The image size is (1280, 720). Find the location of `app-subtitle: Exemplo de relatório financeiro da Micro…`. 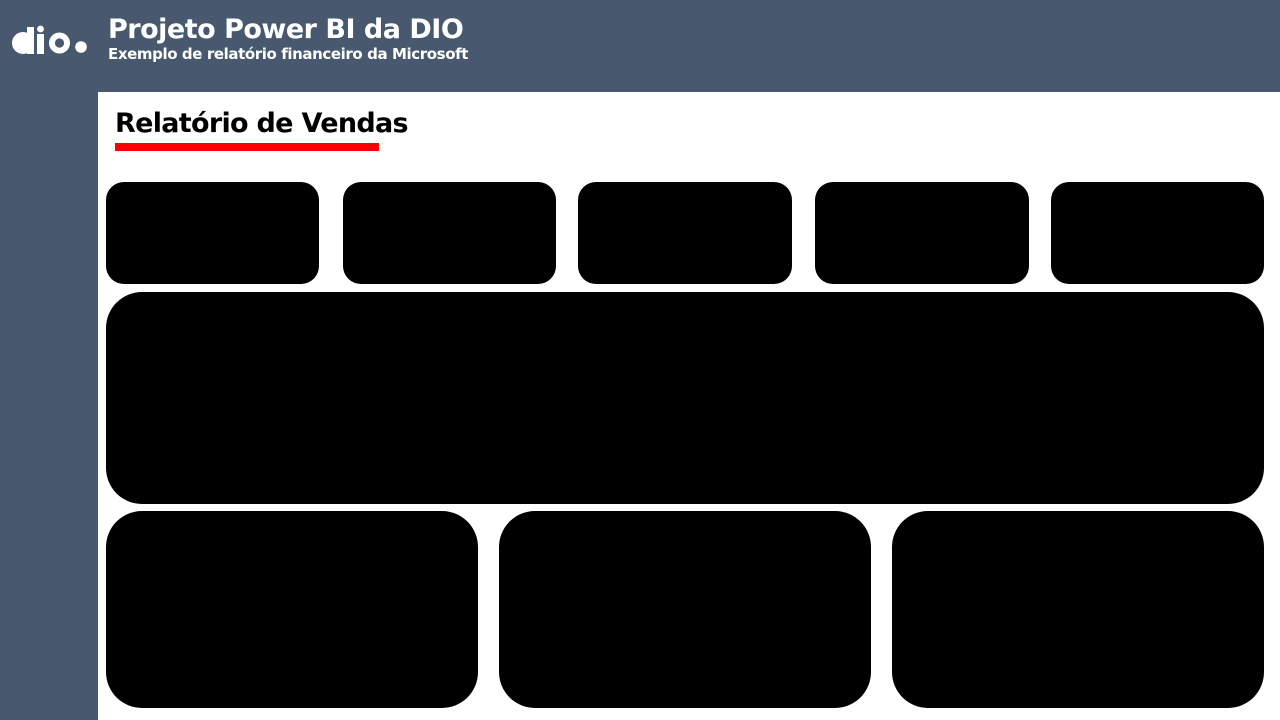

app-subtitle: Exemplo de relatório financeiro da Micro… is located at coordinates (288, 54).